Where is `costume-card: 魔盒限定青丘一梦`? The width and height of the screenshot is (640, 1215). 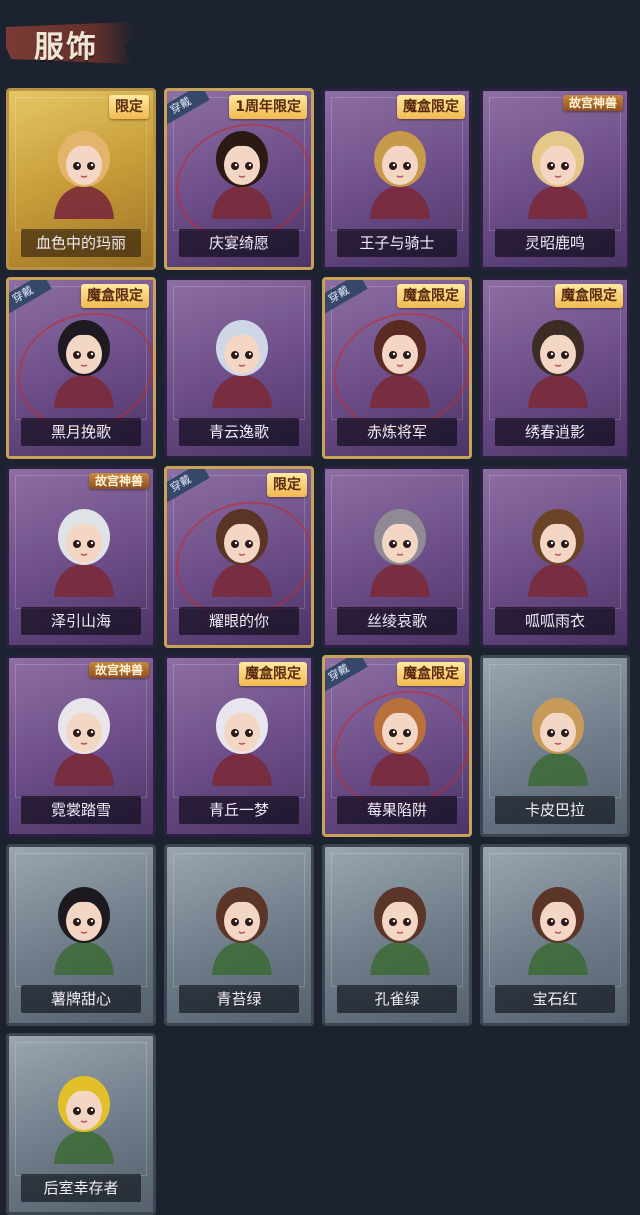
costume-card: 魔盒限定青丘一梦 is located at coordinates (239, 746).